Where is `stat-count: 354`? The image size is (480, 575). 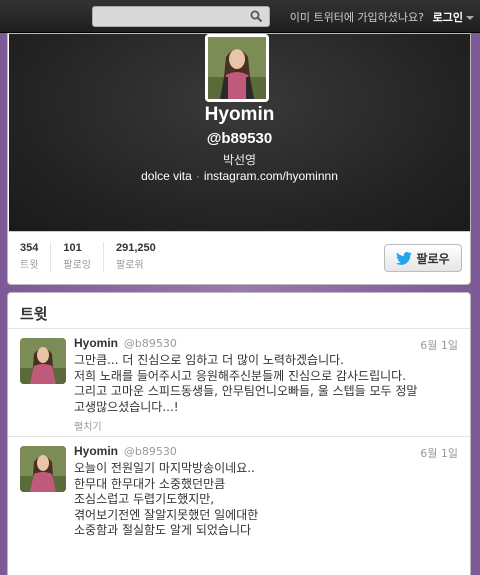
stat-count: 354 is located at coordinates (29, 248).